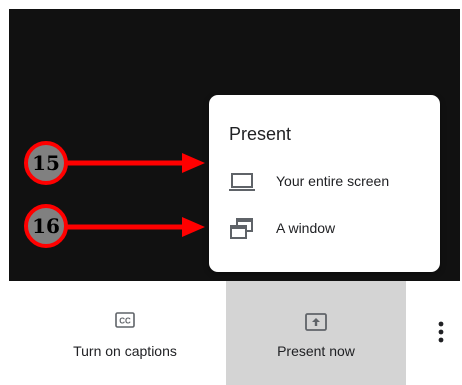  What do you see at coordinates (46, 163) in the screenshot?
I see `annotation-badge-15: 15` at bounding box center [46, 163].